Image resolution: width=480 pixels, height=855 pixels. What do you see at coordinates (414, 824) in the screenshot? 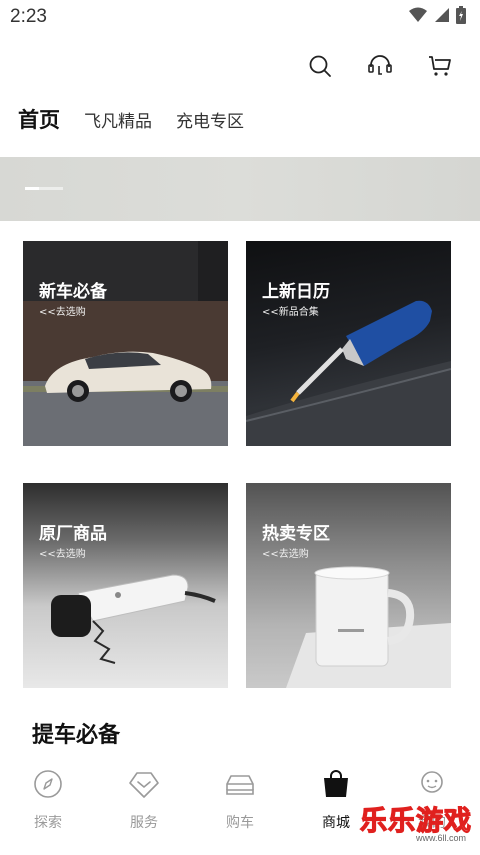
I see `watermark: 乐乐游戏 www.6ll.com` at bounding box center [414, 824].